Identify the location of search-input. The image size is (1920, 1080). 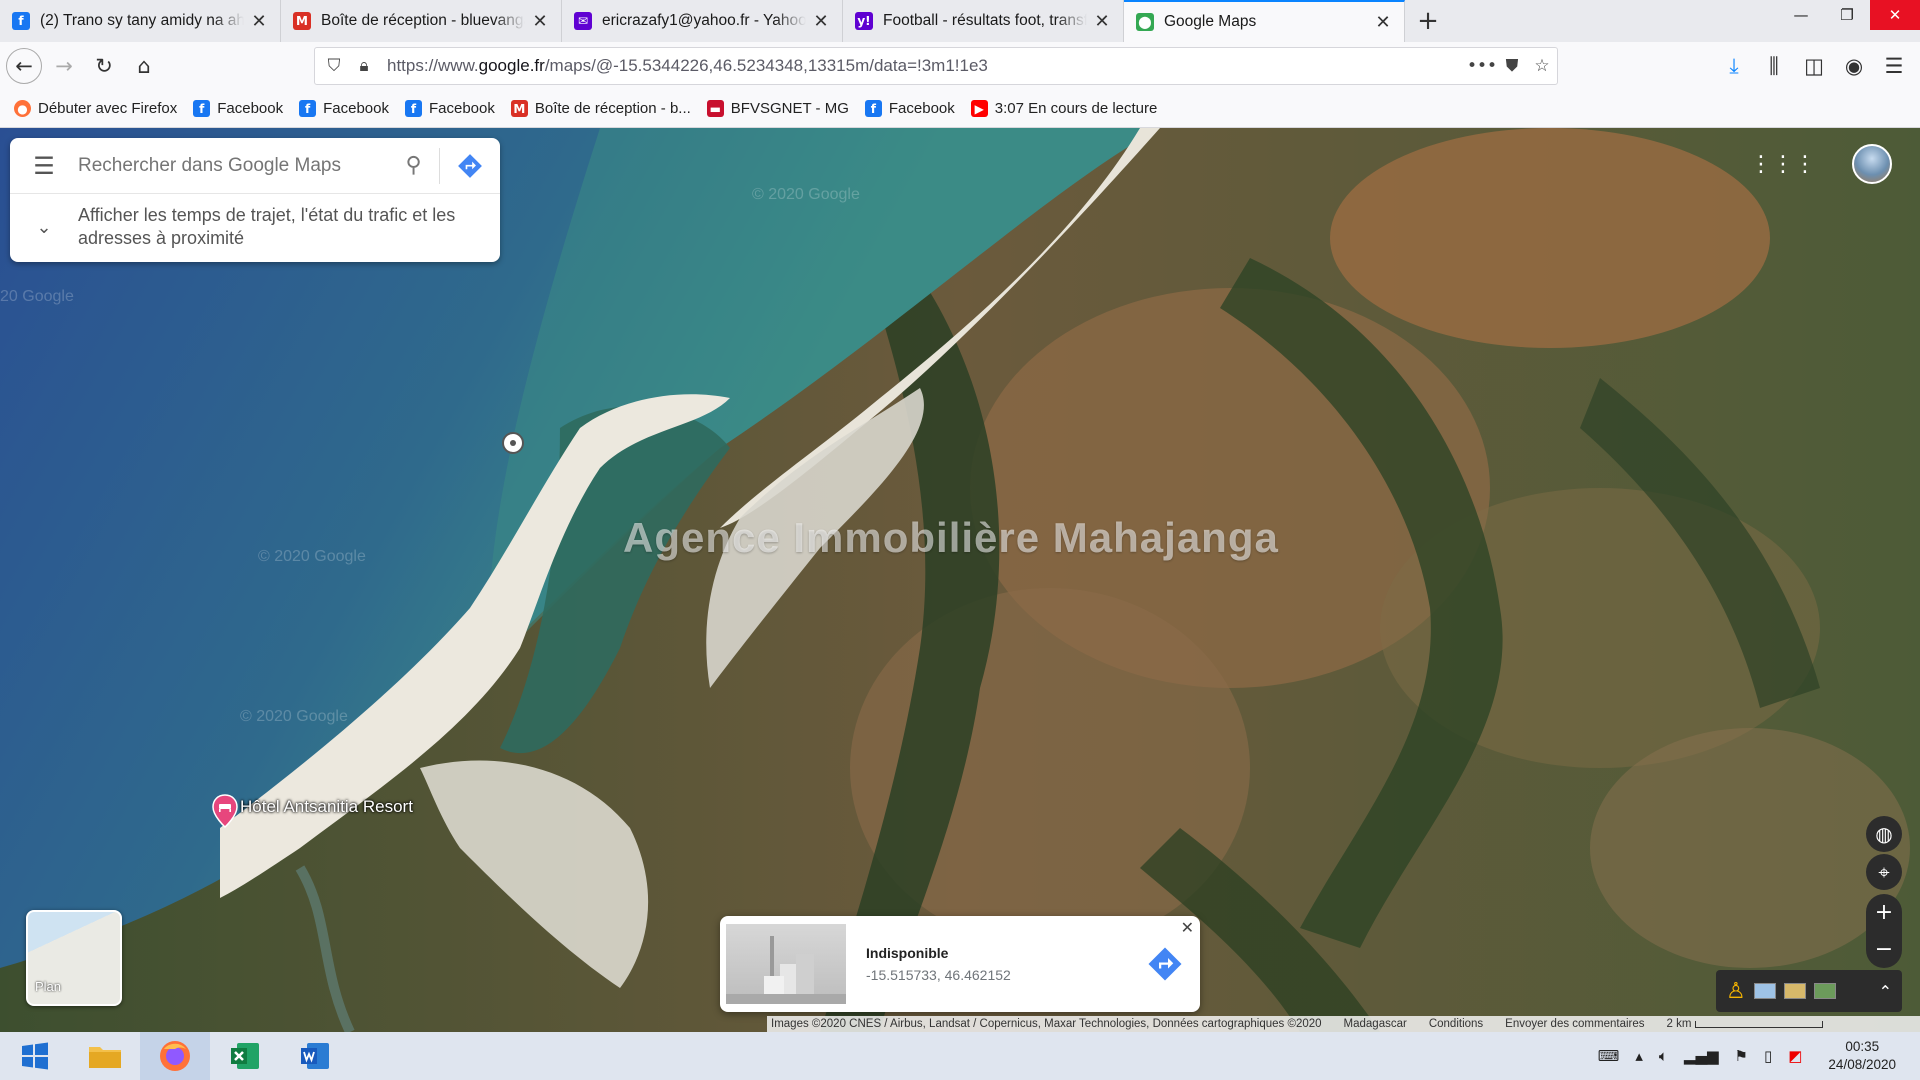
(233, 165).